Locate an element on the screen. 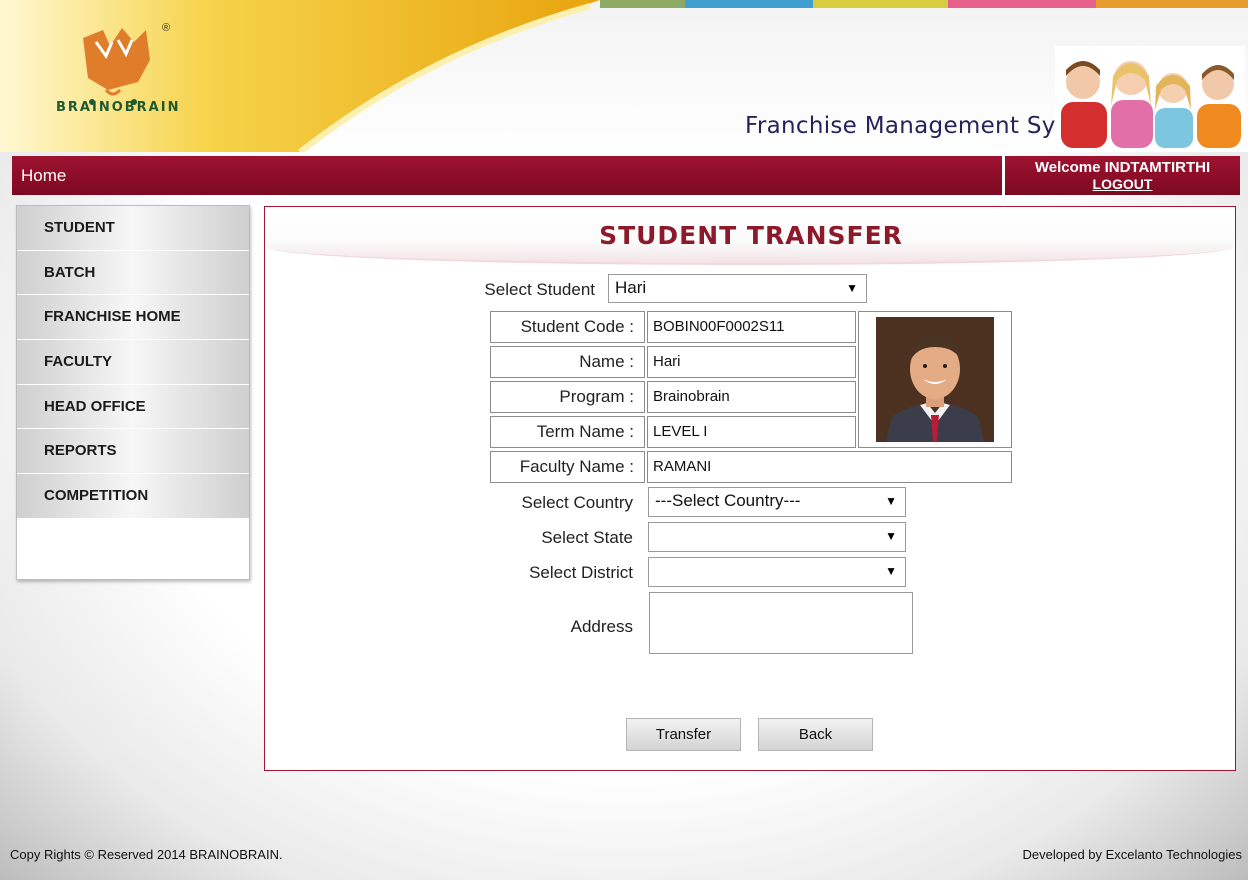  select-district-label: Select District is located at coordinates (581, 572).